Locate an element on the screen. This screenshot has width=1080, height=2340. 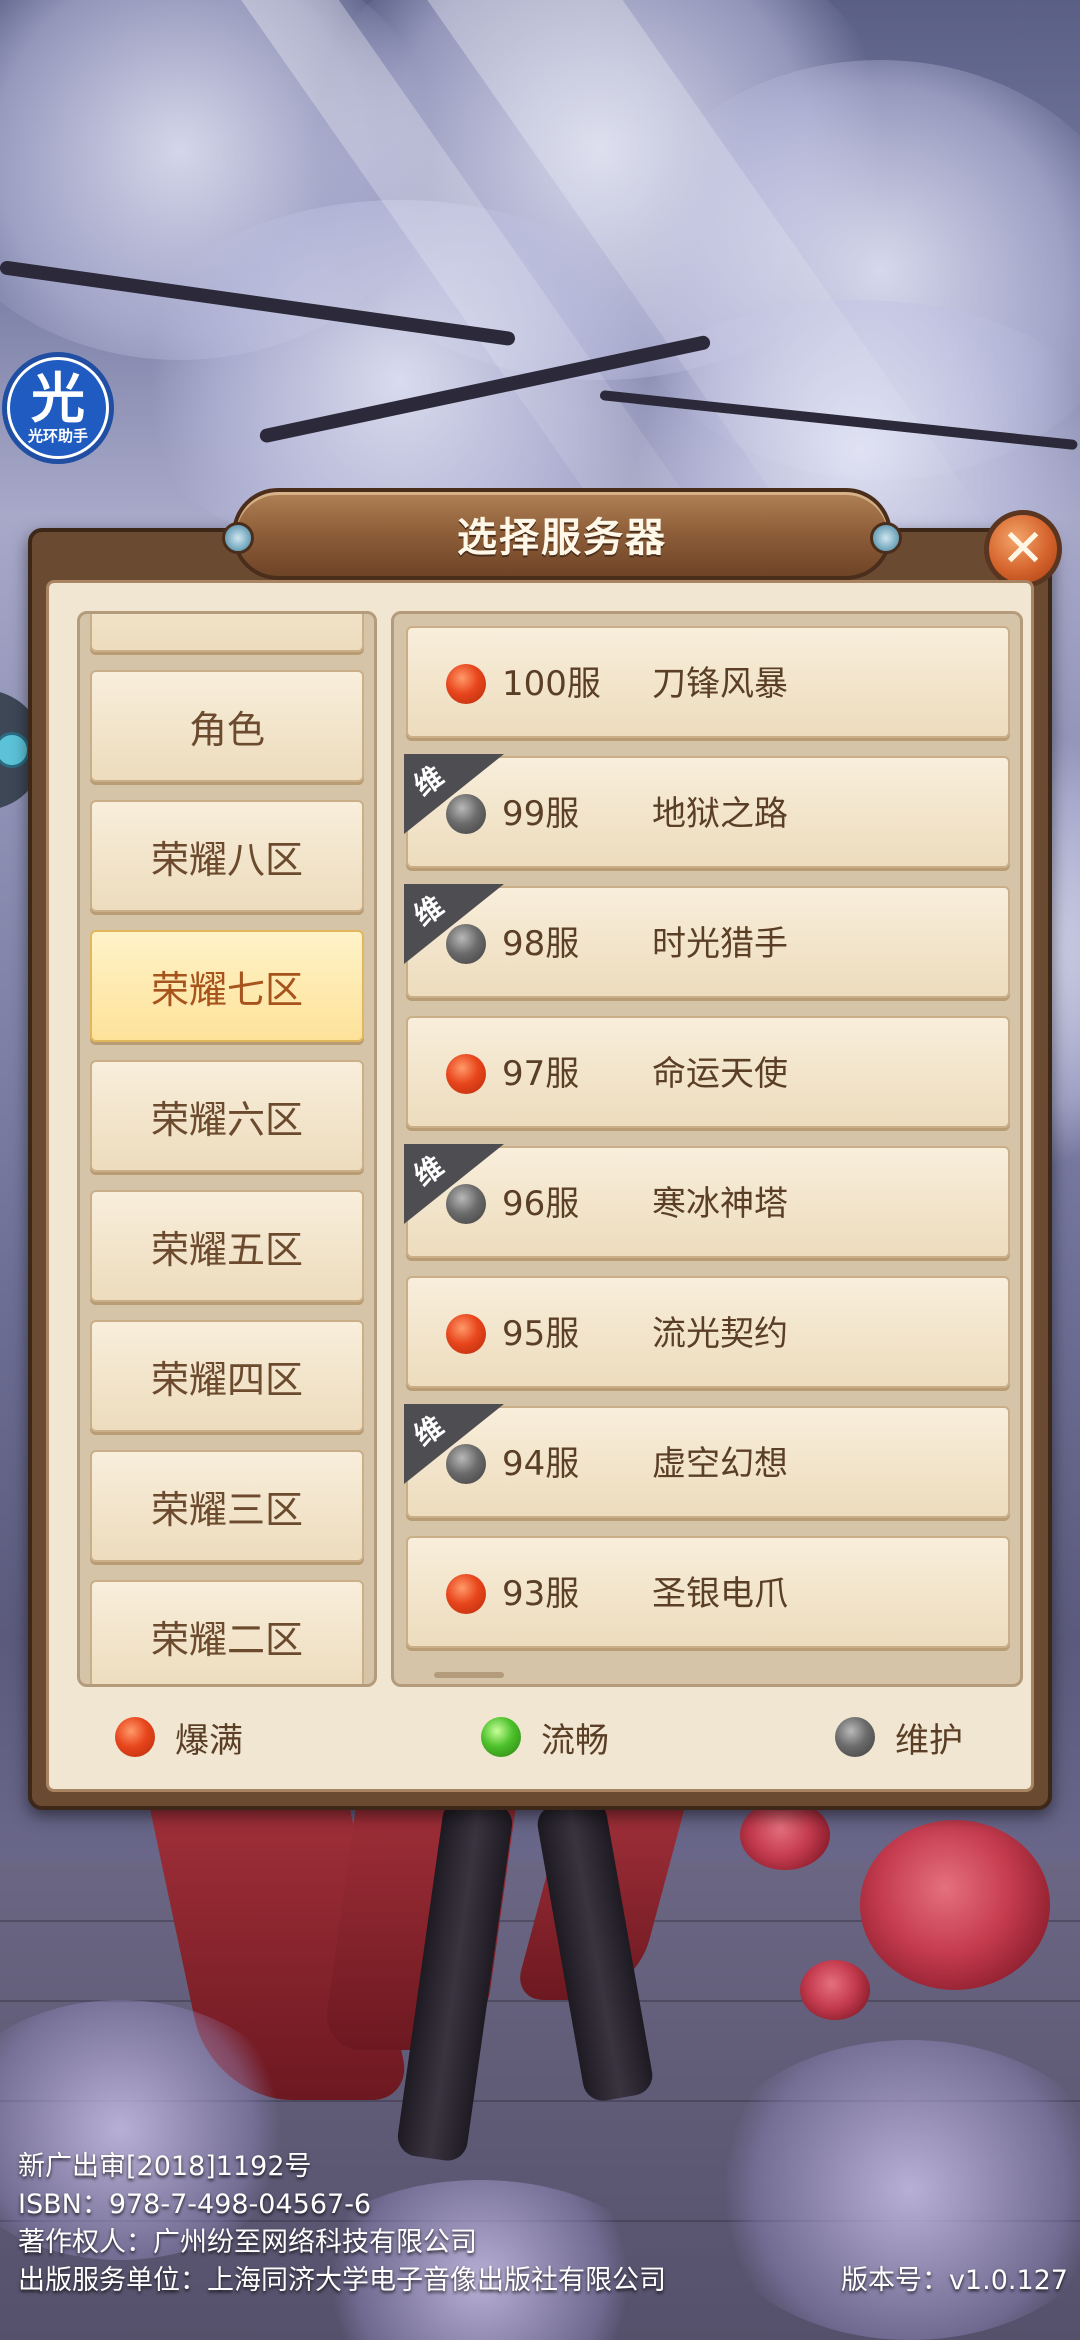
zone-item-partial is located at coordinates (227, 633).